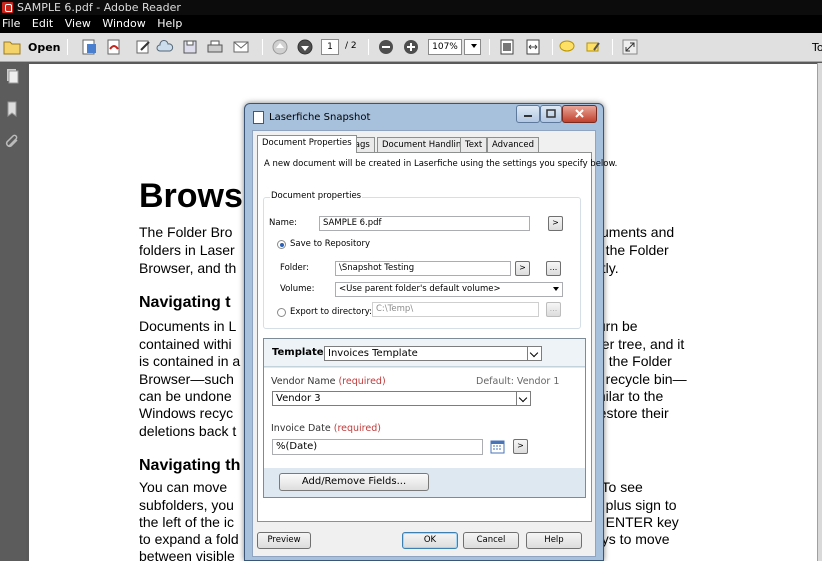  I want to click on export-directory-field: C:\Temp\, so click(455, 309).